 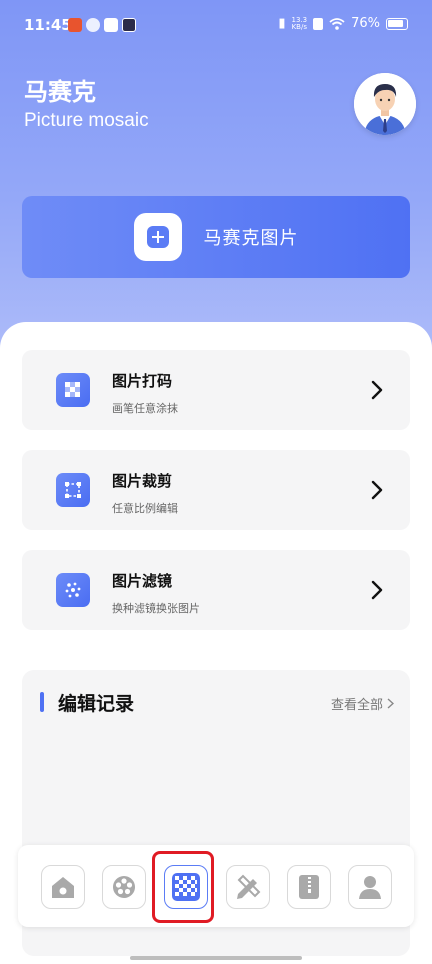 I want to click on profile-icon, so click(x=370, y=887).